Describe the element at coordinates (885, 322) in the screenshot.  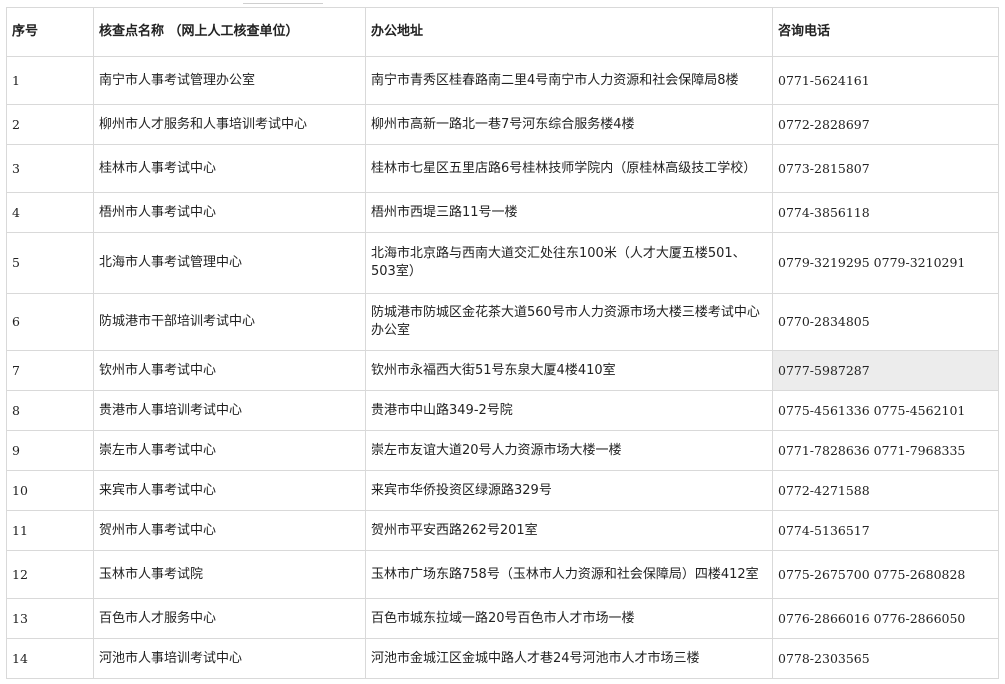
I see `cell-phone: 0770-2834805` at that location.